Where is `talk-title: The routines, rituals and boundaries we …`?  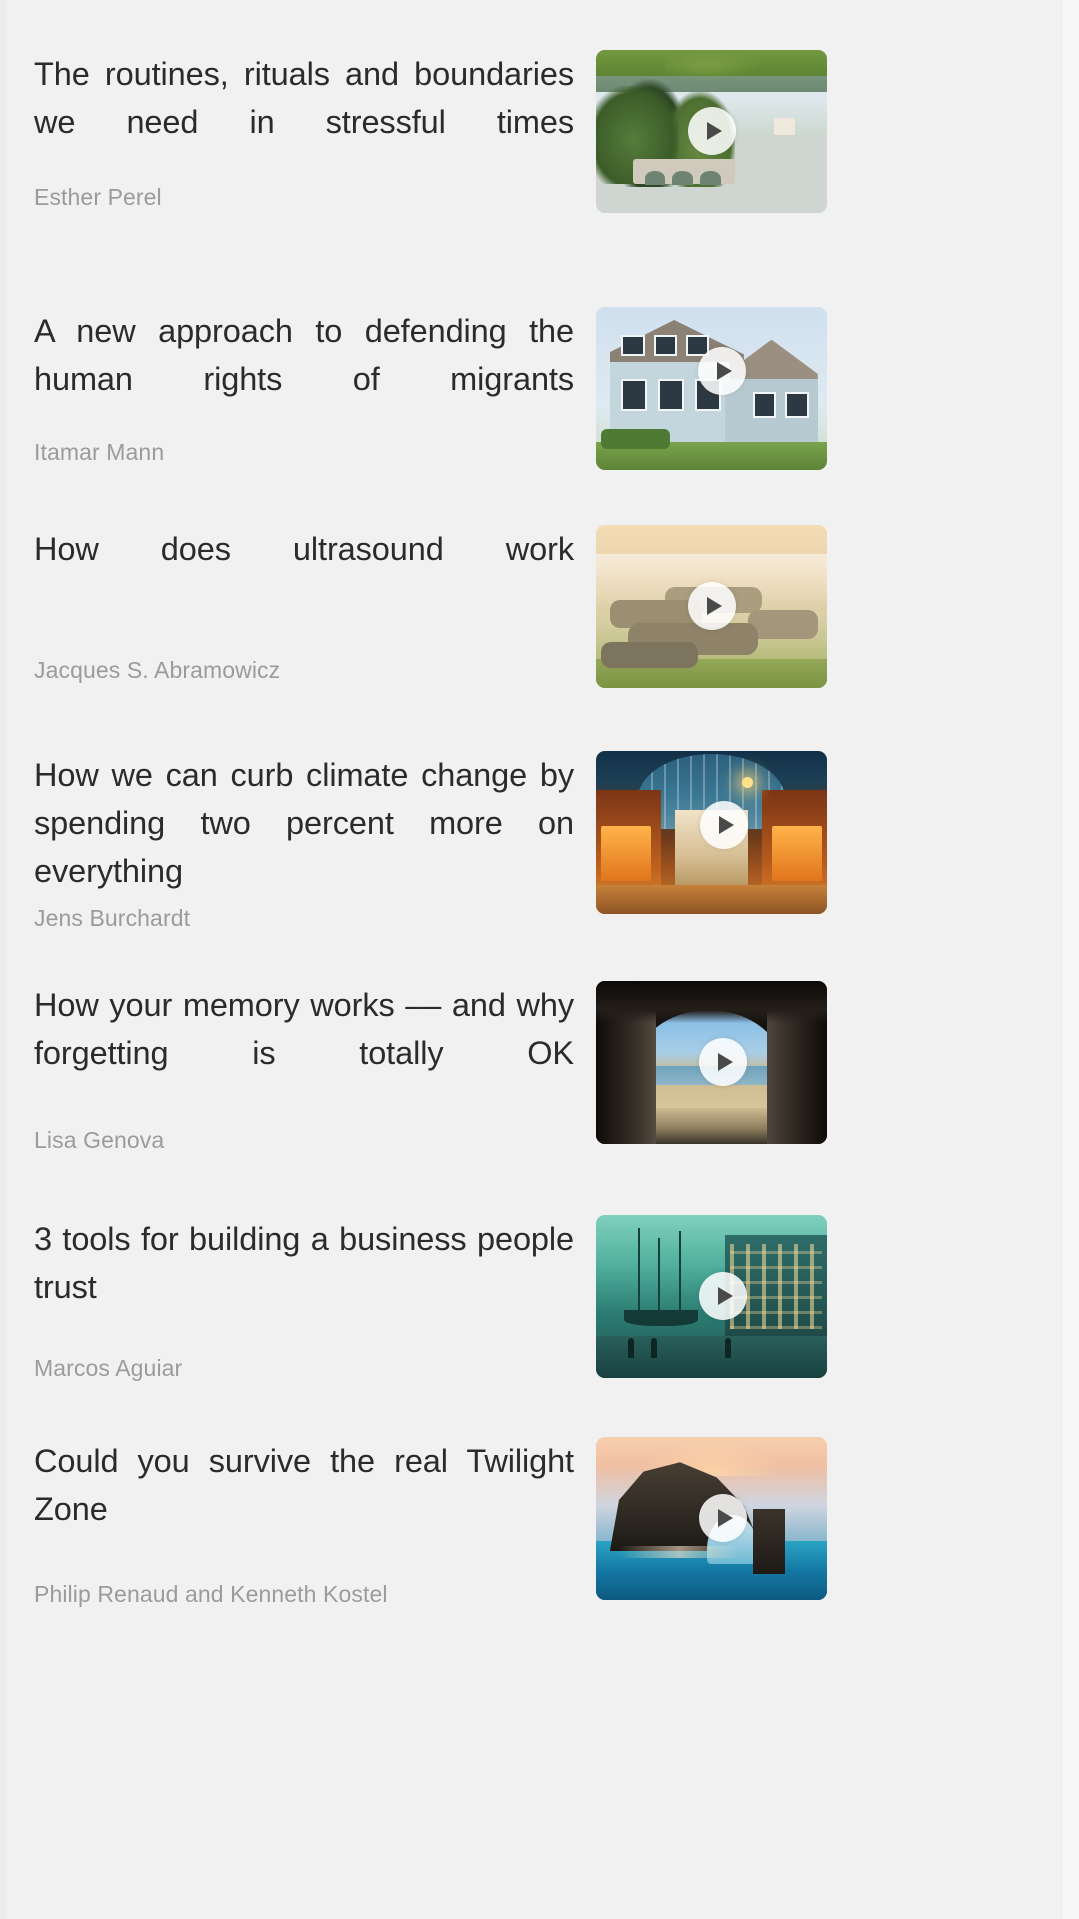 talk-title: The routines, rituals and boundaries we … is located at coordinates (304, 100).